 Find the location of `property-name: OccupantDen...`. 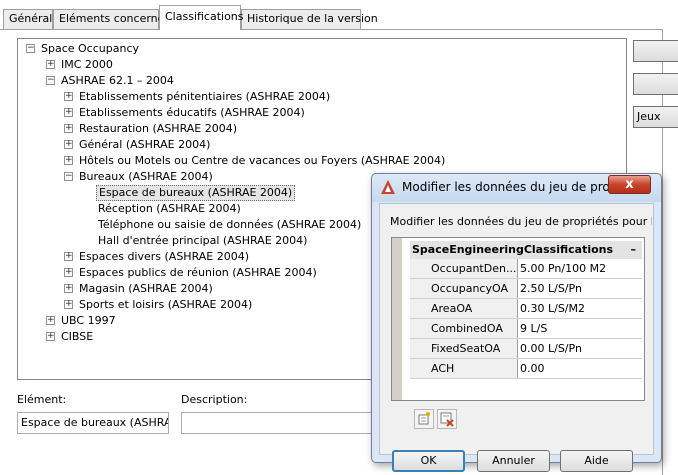

property-name: OccupantDen... is located at coordinates (464, 268).